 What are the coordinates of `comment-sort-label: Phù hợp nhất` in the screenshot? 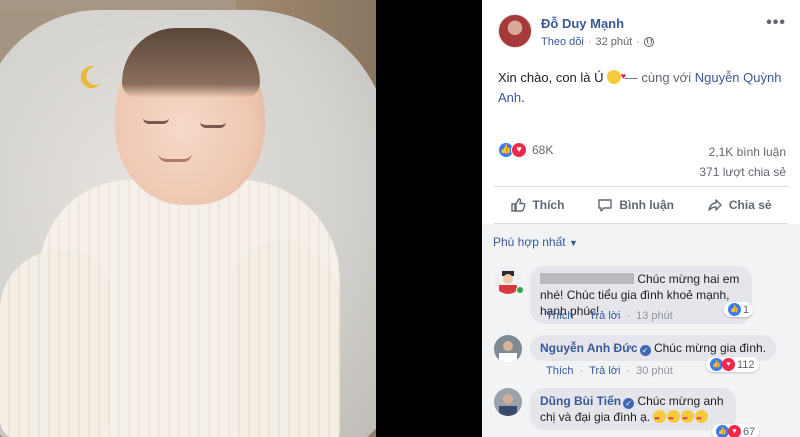 It's located at (529, 242).